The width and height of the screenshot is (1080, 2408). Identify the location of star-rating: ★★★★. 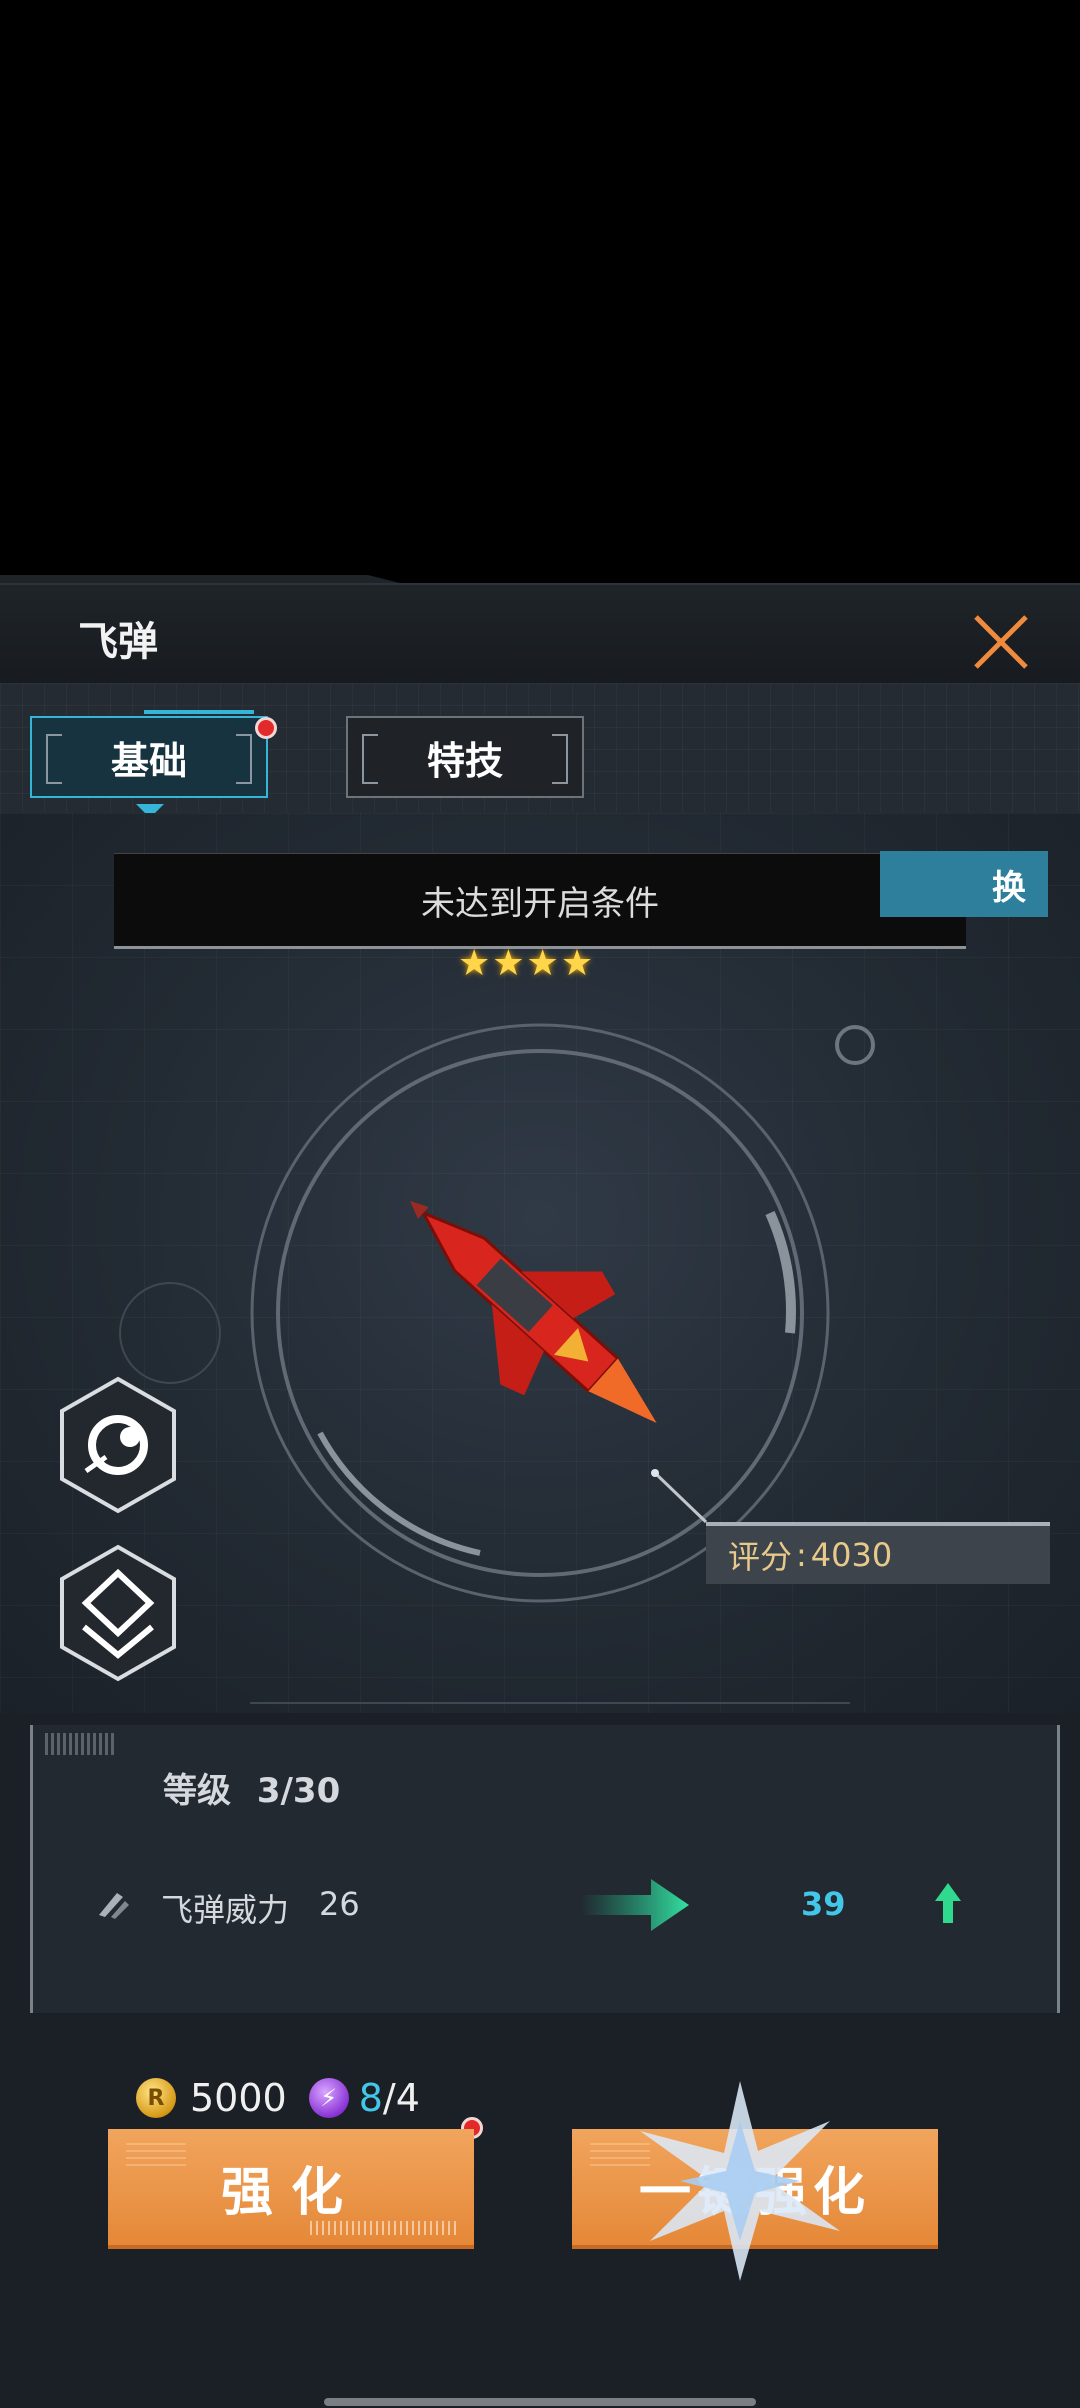
(527, 963).